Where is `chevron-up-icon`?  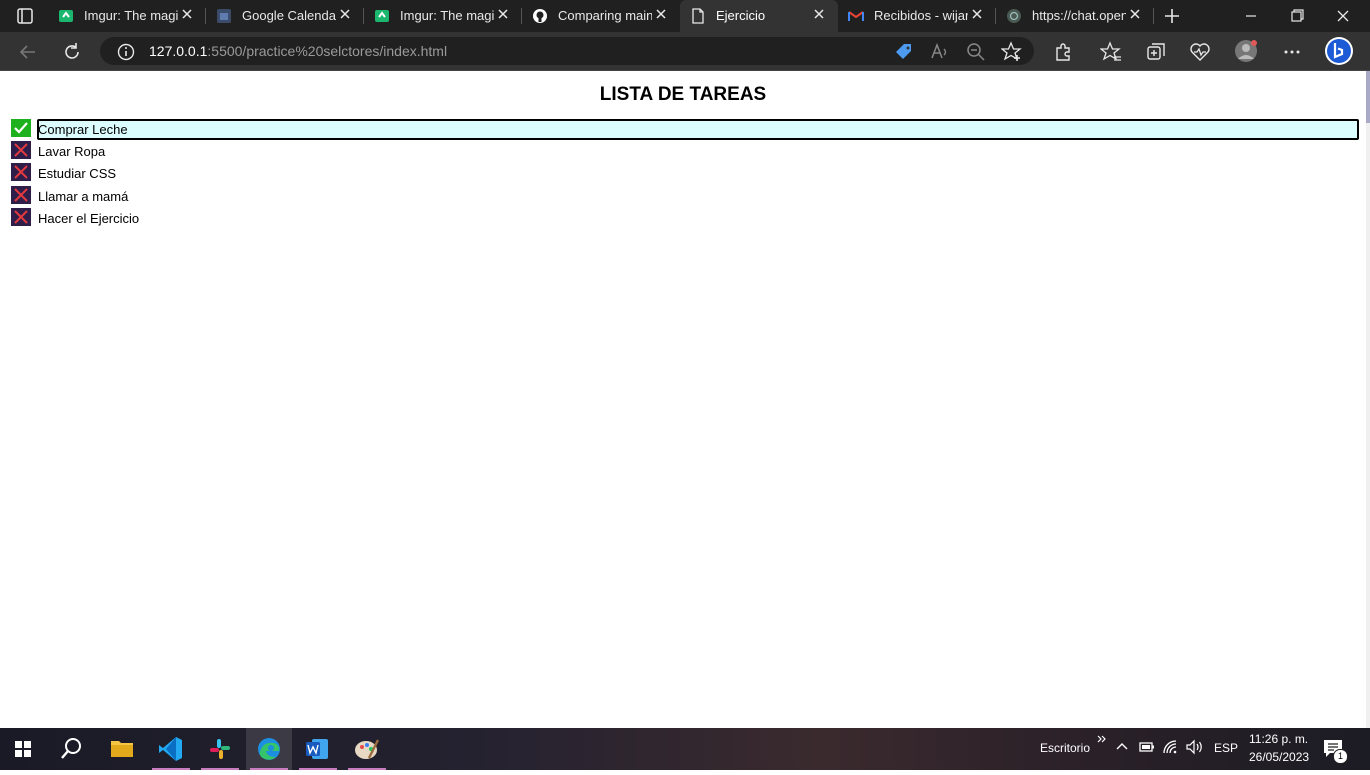 chevron-up-icon is located at coordinates (1122, 747).